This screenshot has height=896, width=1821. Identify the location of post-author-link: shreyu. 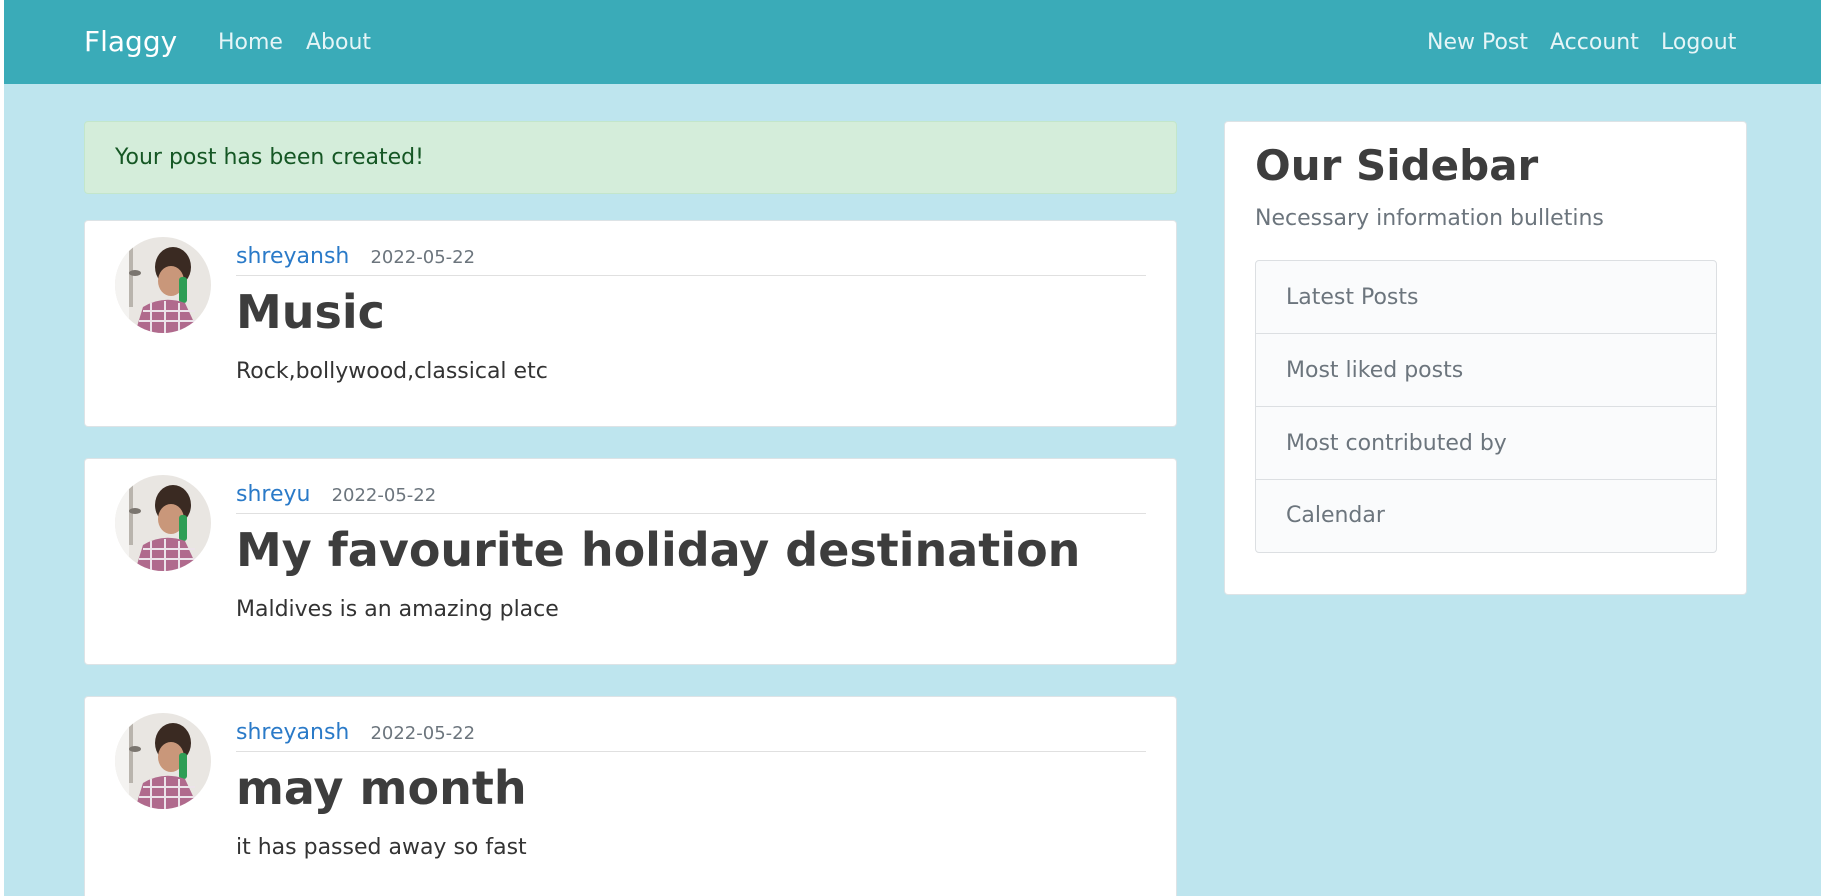
(273, 494).